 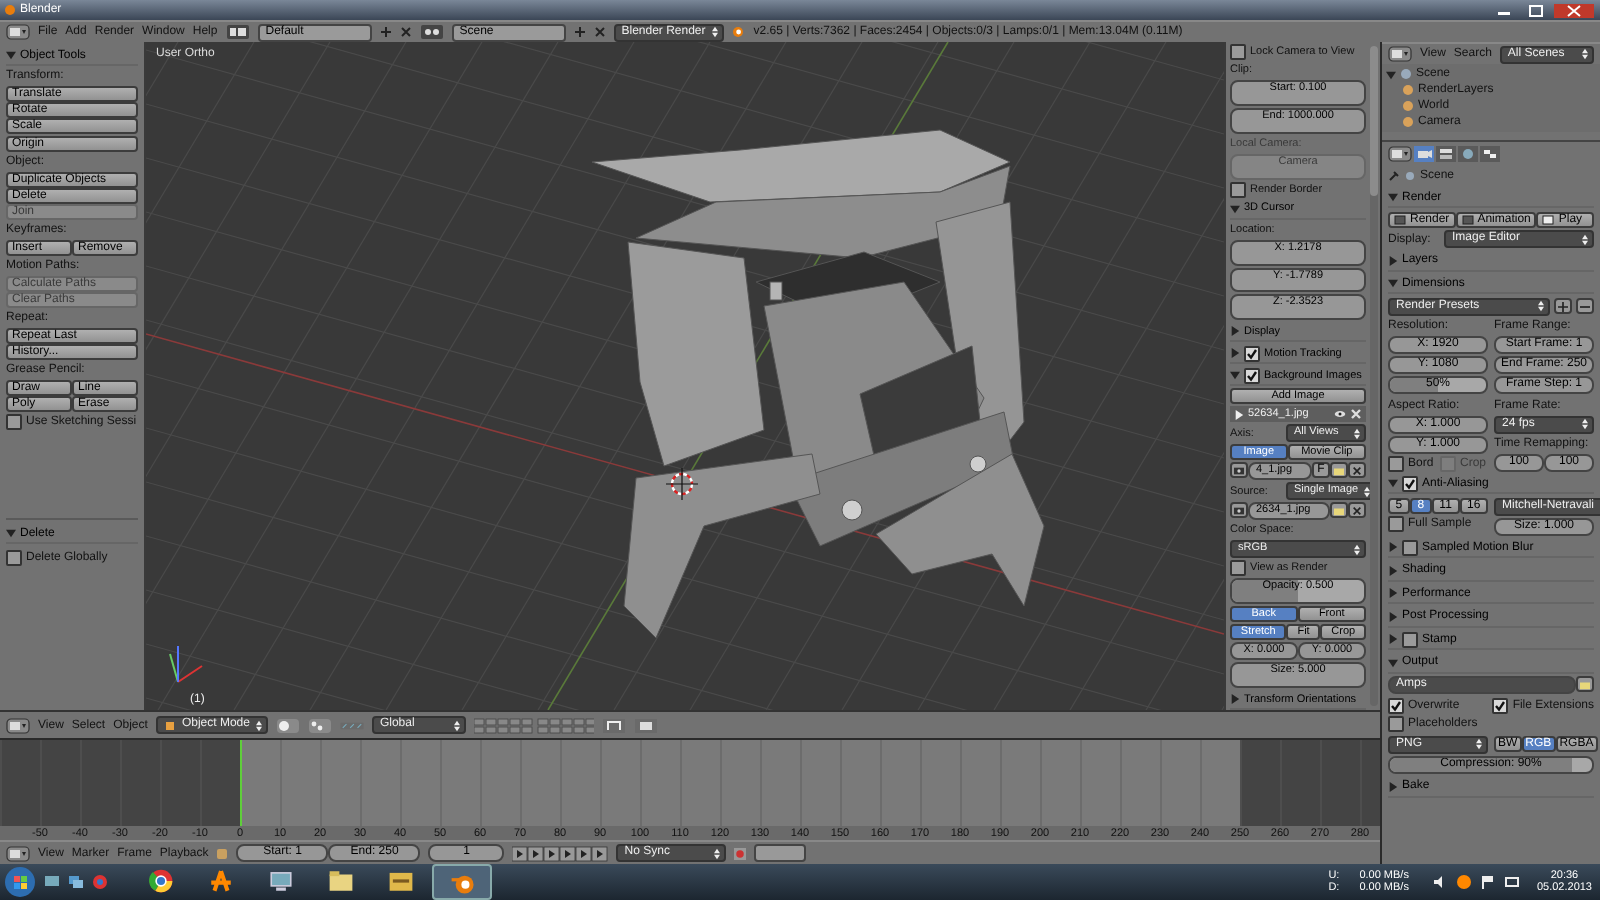 I want to click on 3d-cursor-icon, so click(x=682, y=484).